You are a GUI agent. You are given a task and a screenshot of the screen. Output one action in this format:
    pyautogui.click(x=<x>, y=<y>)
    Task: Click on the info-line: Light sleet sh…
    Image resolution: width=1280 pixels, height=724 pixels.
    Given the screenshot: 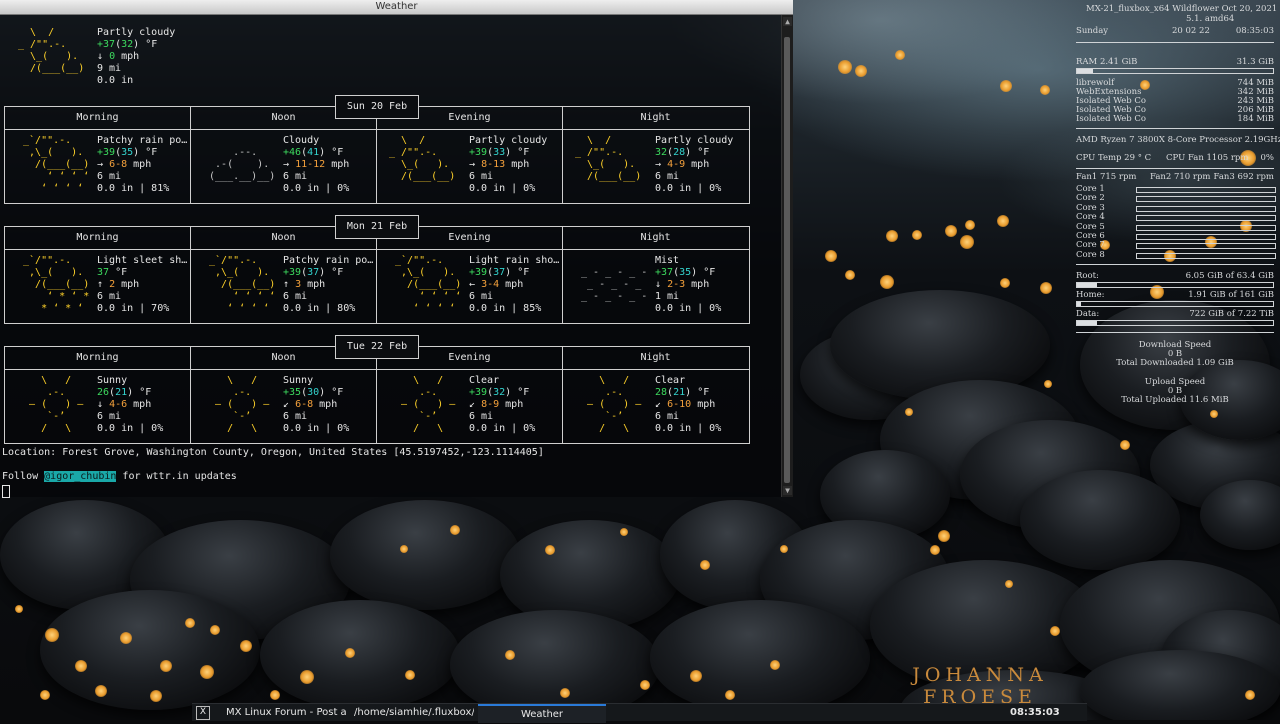 What is the action you would take?
    pyautogui.click(x=142, y=261)
    